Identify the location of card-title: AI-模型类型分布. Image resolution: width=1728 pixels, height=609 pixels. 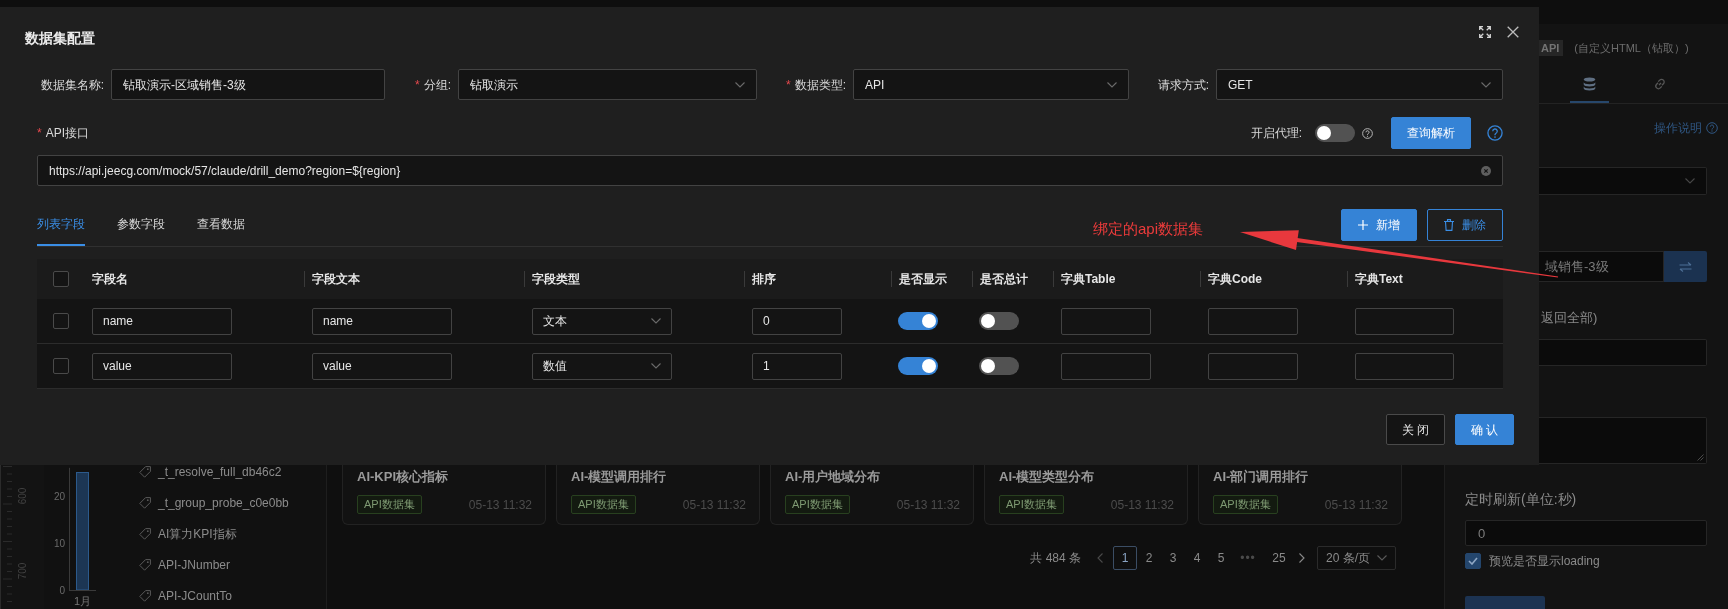
(1047, 477).